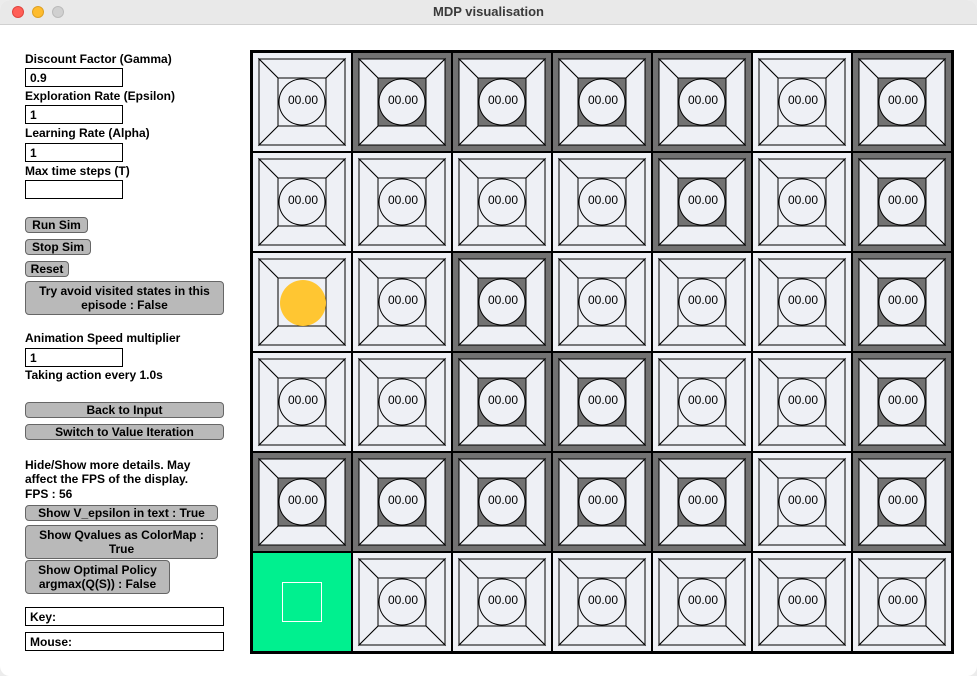  I want to click on reset-button: Reset, so click(47, 269).